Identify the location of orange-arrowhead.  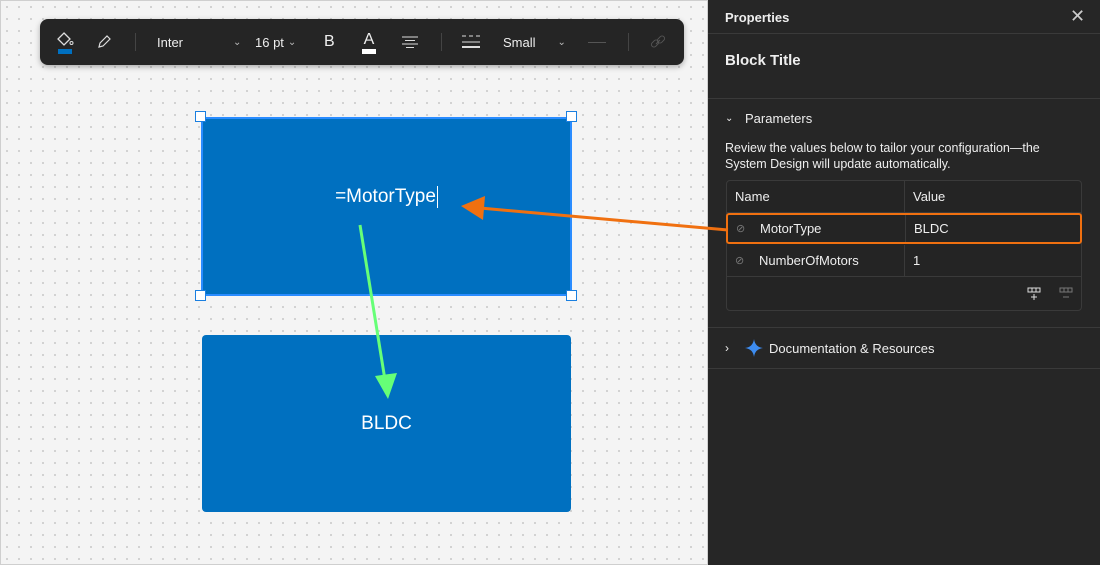
(473, 208).